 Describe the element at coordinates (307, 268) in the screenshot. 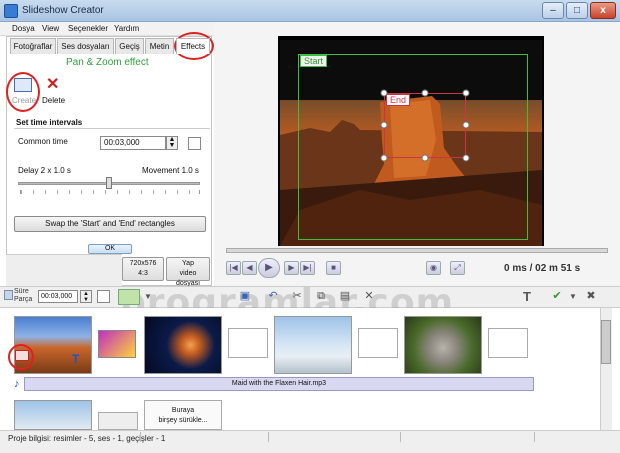

I see `last-frame-icon: ▶|` at that location.